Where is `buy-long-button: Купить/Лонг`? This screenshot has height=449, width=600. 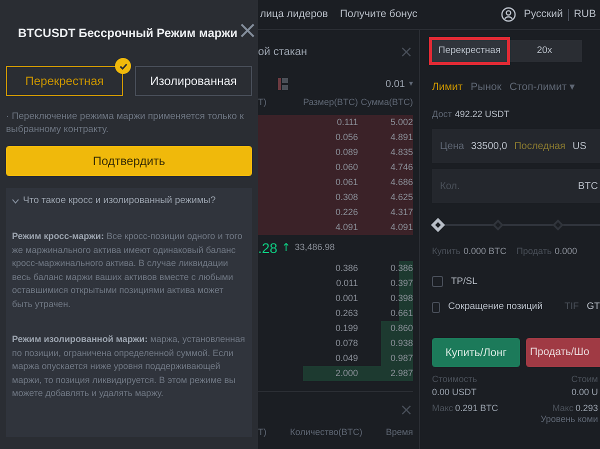 buy-long-button: Купить/Лонг is located at coordinates (476, 353).